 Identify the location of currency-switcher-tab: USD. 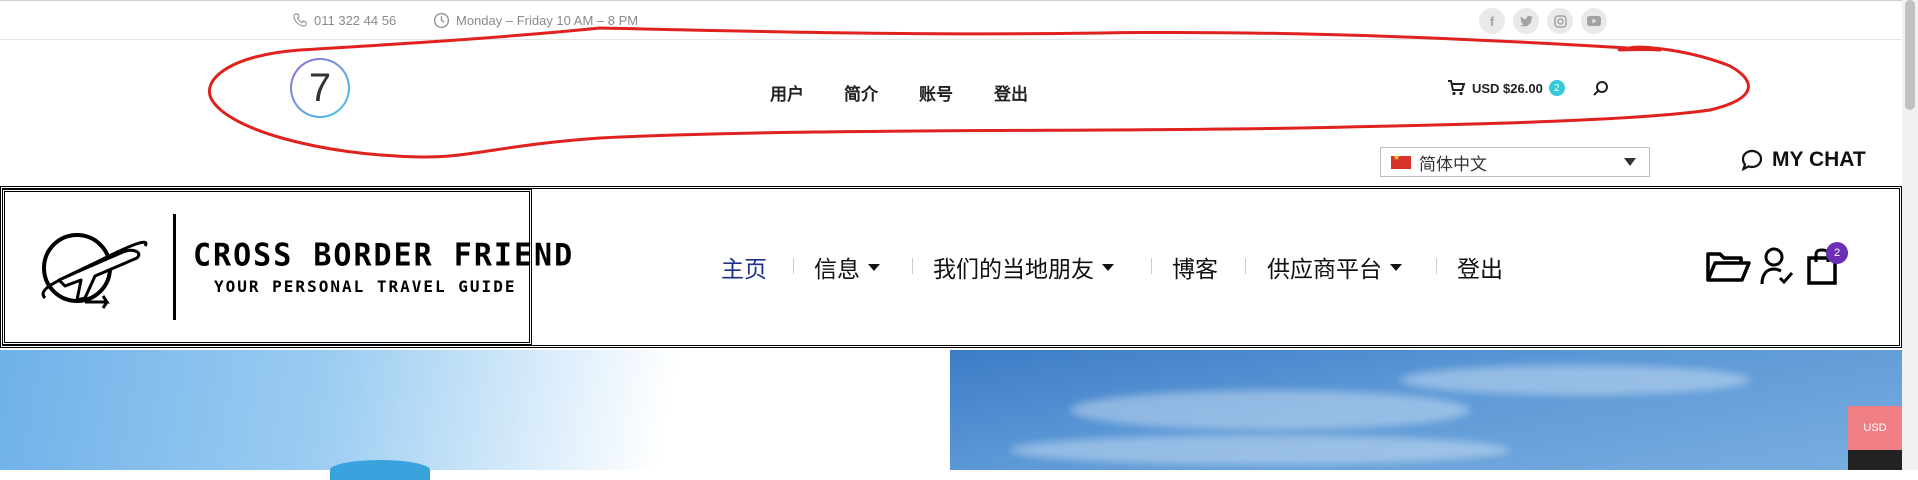
(1875, 428).